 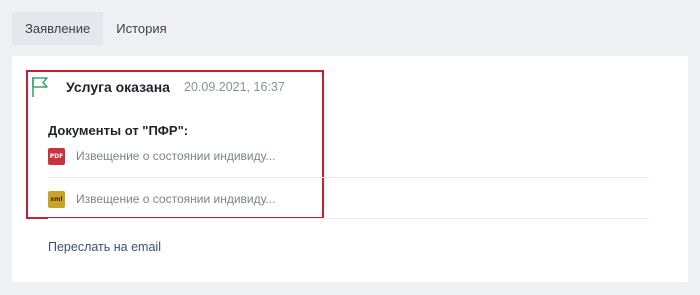 What do you see at coordinates (58, 28) in the screenshot?
I see `tab-application: Заявление` at bounding box center [58, 28].